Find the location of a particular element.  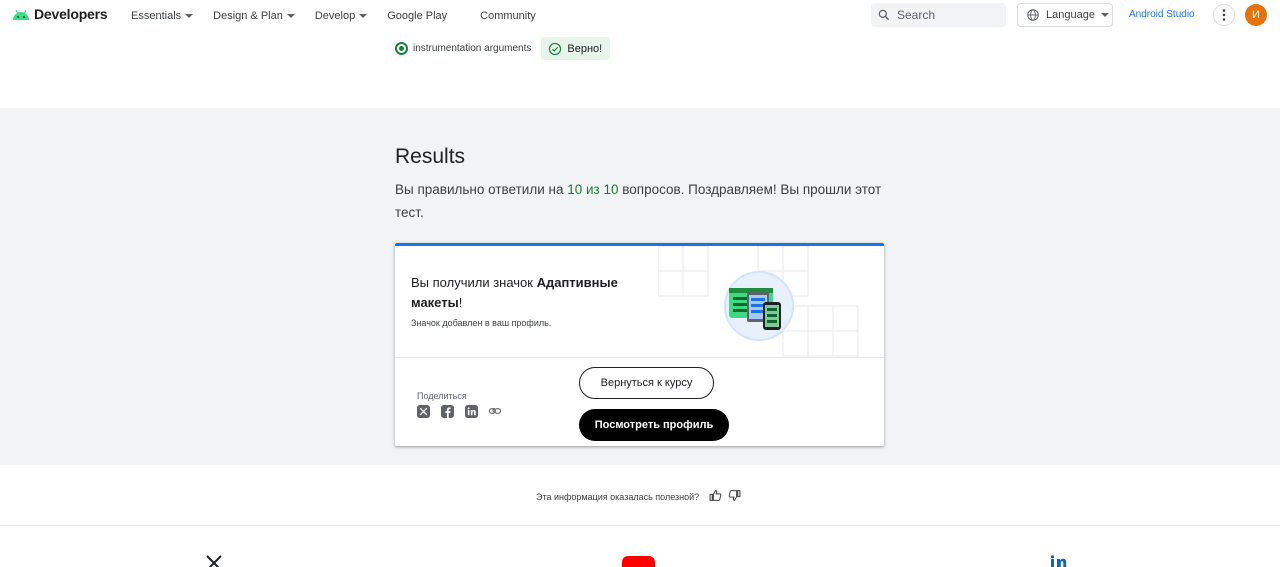

nav-item-develop: Develop is located at coordinates (341, 15).